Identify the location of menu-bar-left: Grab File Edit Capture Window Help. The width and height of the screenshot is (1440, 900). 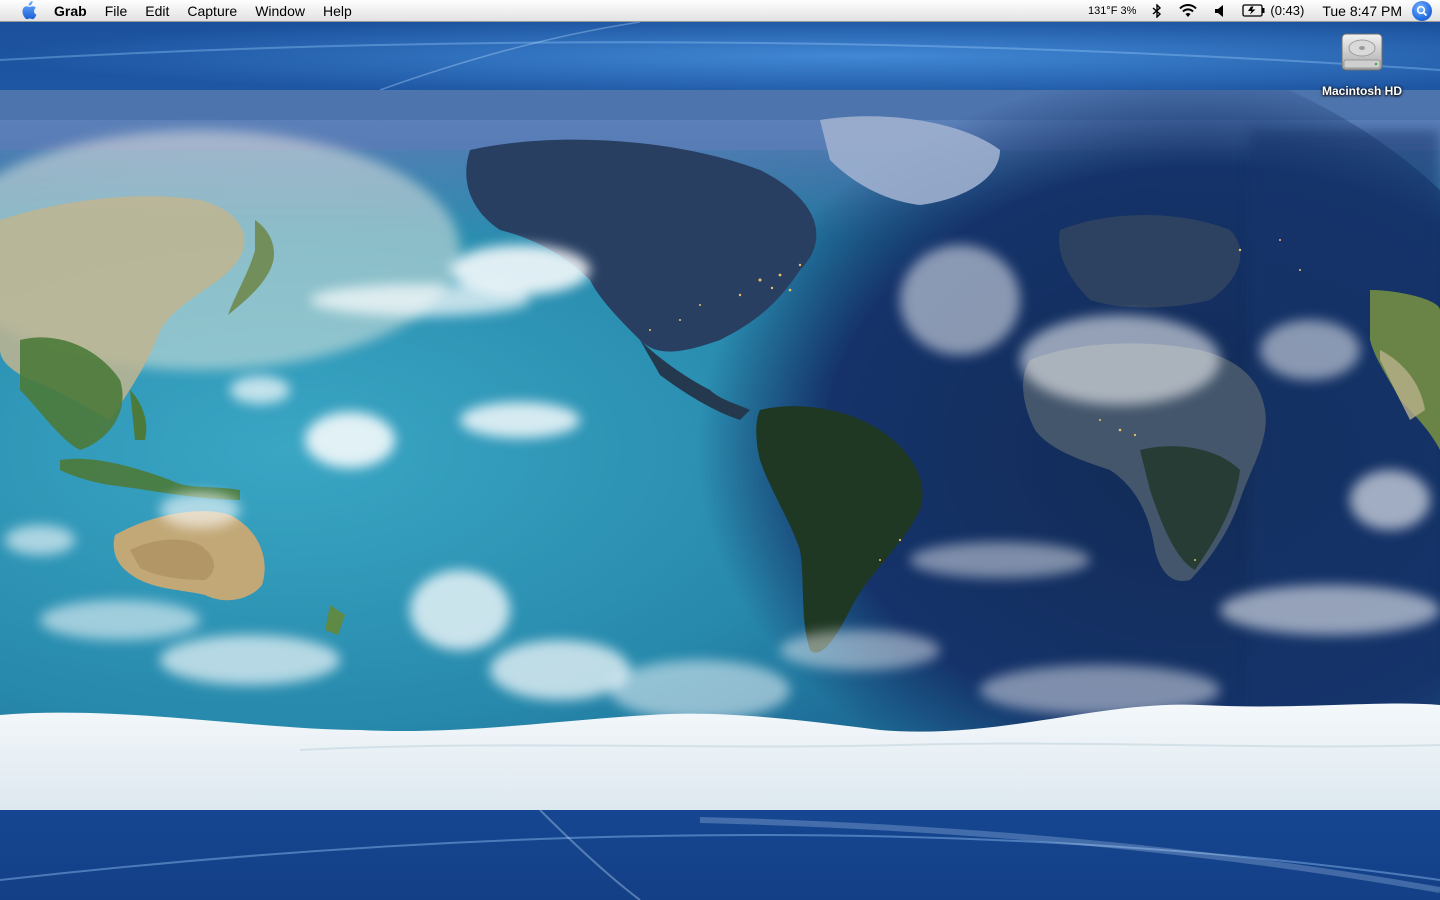
(180, 11).